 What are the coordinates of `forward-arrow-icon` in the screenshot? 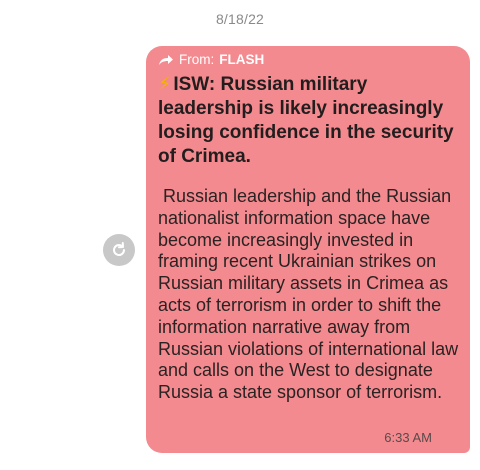 It's located at (166, 60).